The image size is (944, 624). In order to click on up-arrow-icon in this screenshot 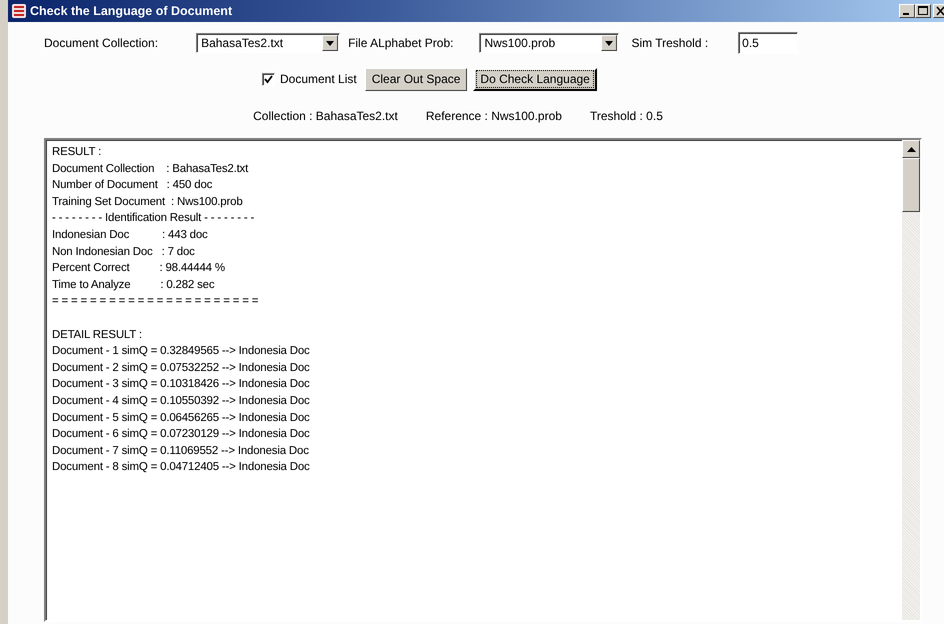, I will do `click(911, 149)`.